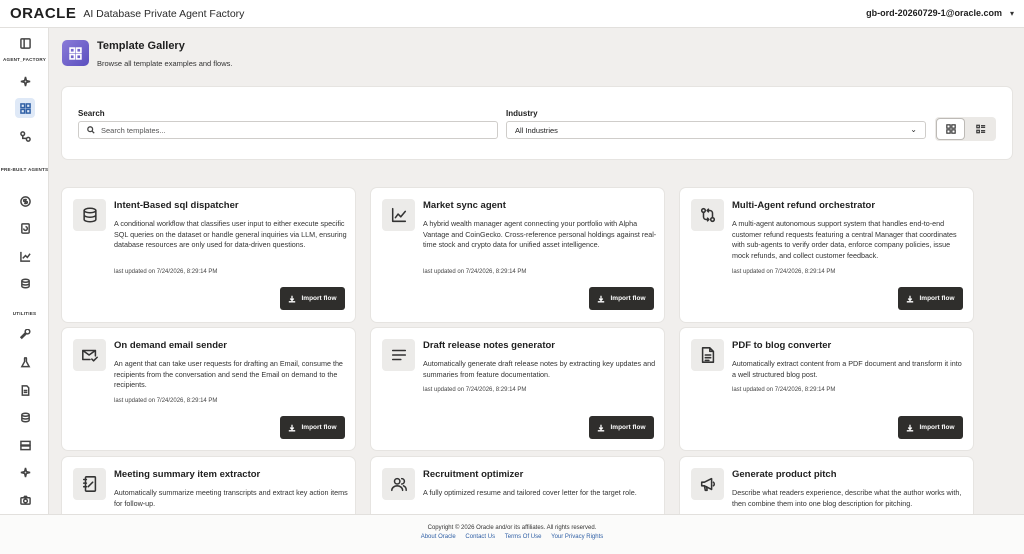  I want to click on refresh-arrows-icon, so click(707, 215).